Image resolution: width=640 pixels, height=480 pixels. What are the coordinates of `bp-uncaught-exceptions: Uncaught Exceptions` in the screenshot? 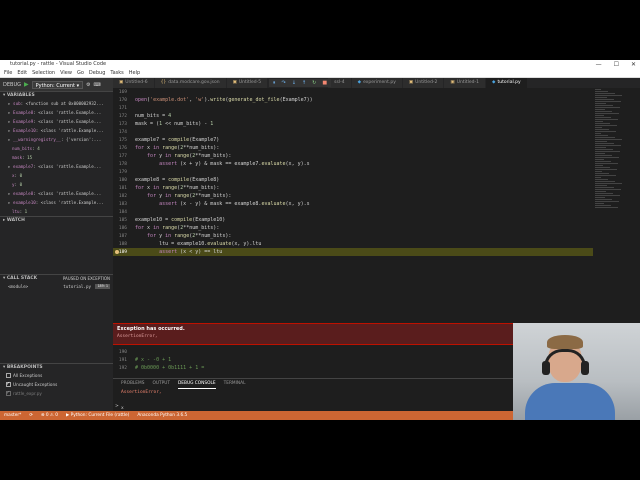 It's located at (56, 384).